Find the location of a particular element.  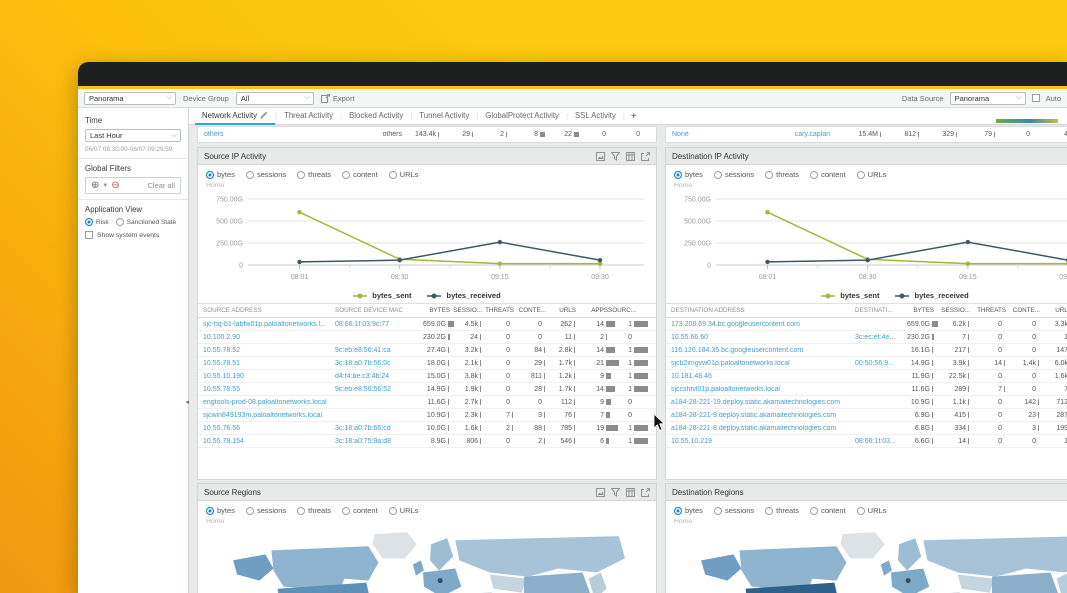

tab-blocked-activity: Blocked Activity is located at coordinates (376, 116).